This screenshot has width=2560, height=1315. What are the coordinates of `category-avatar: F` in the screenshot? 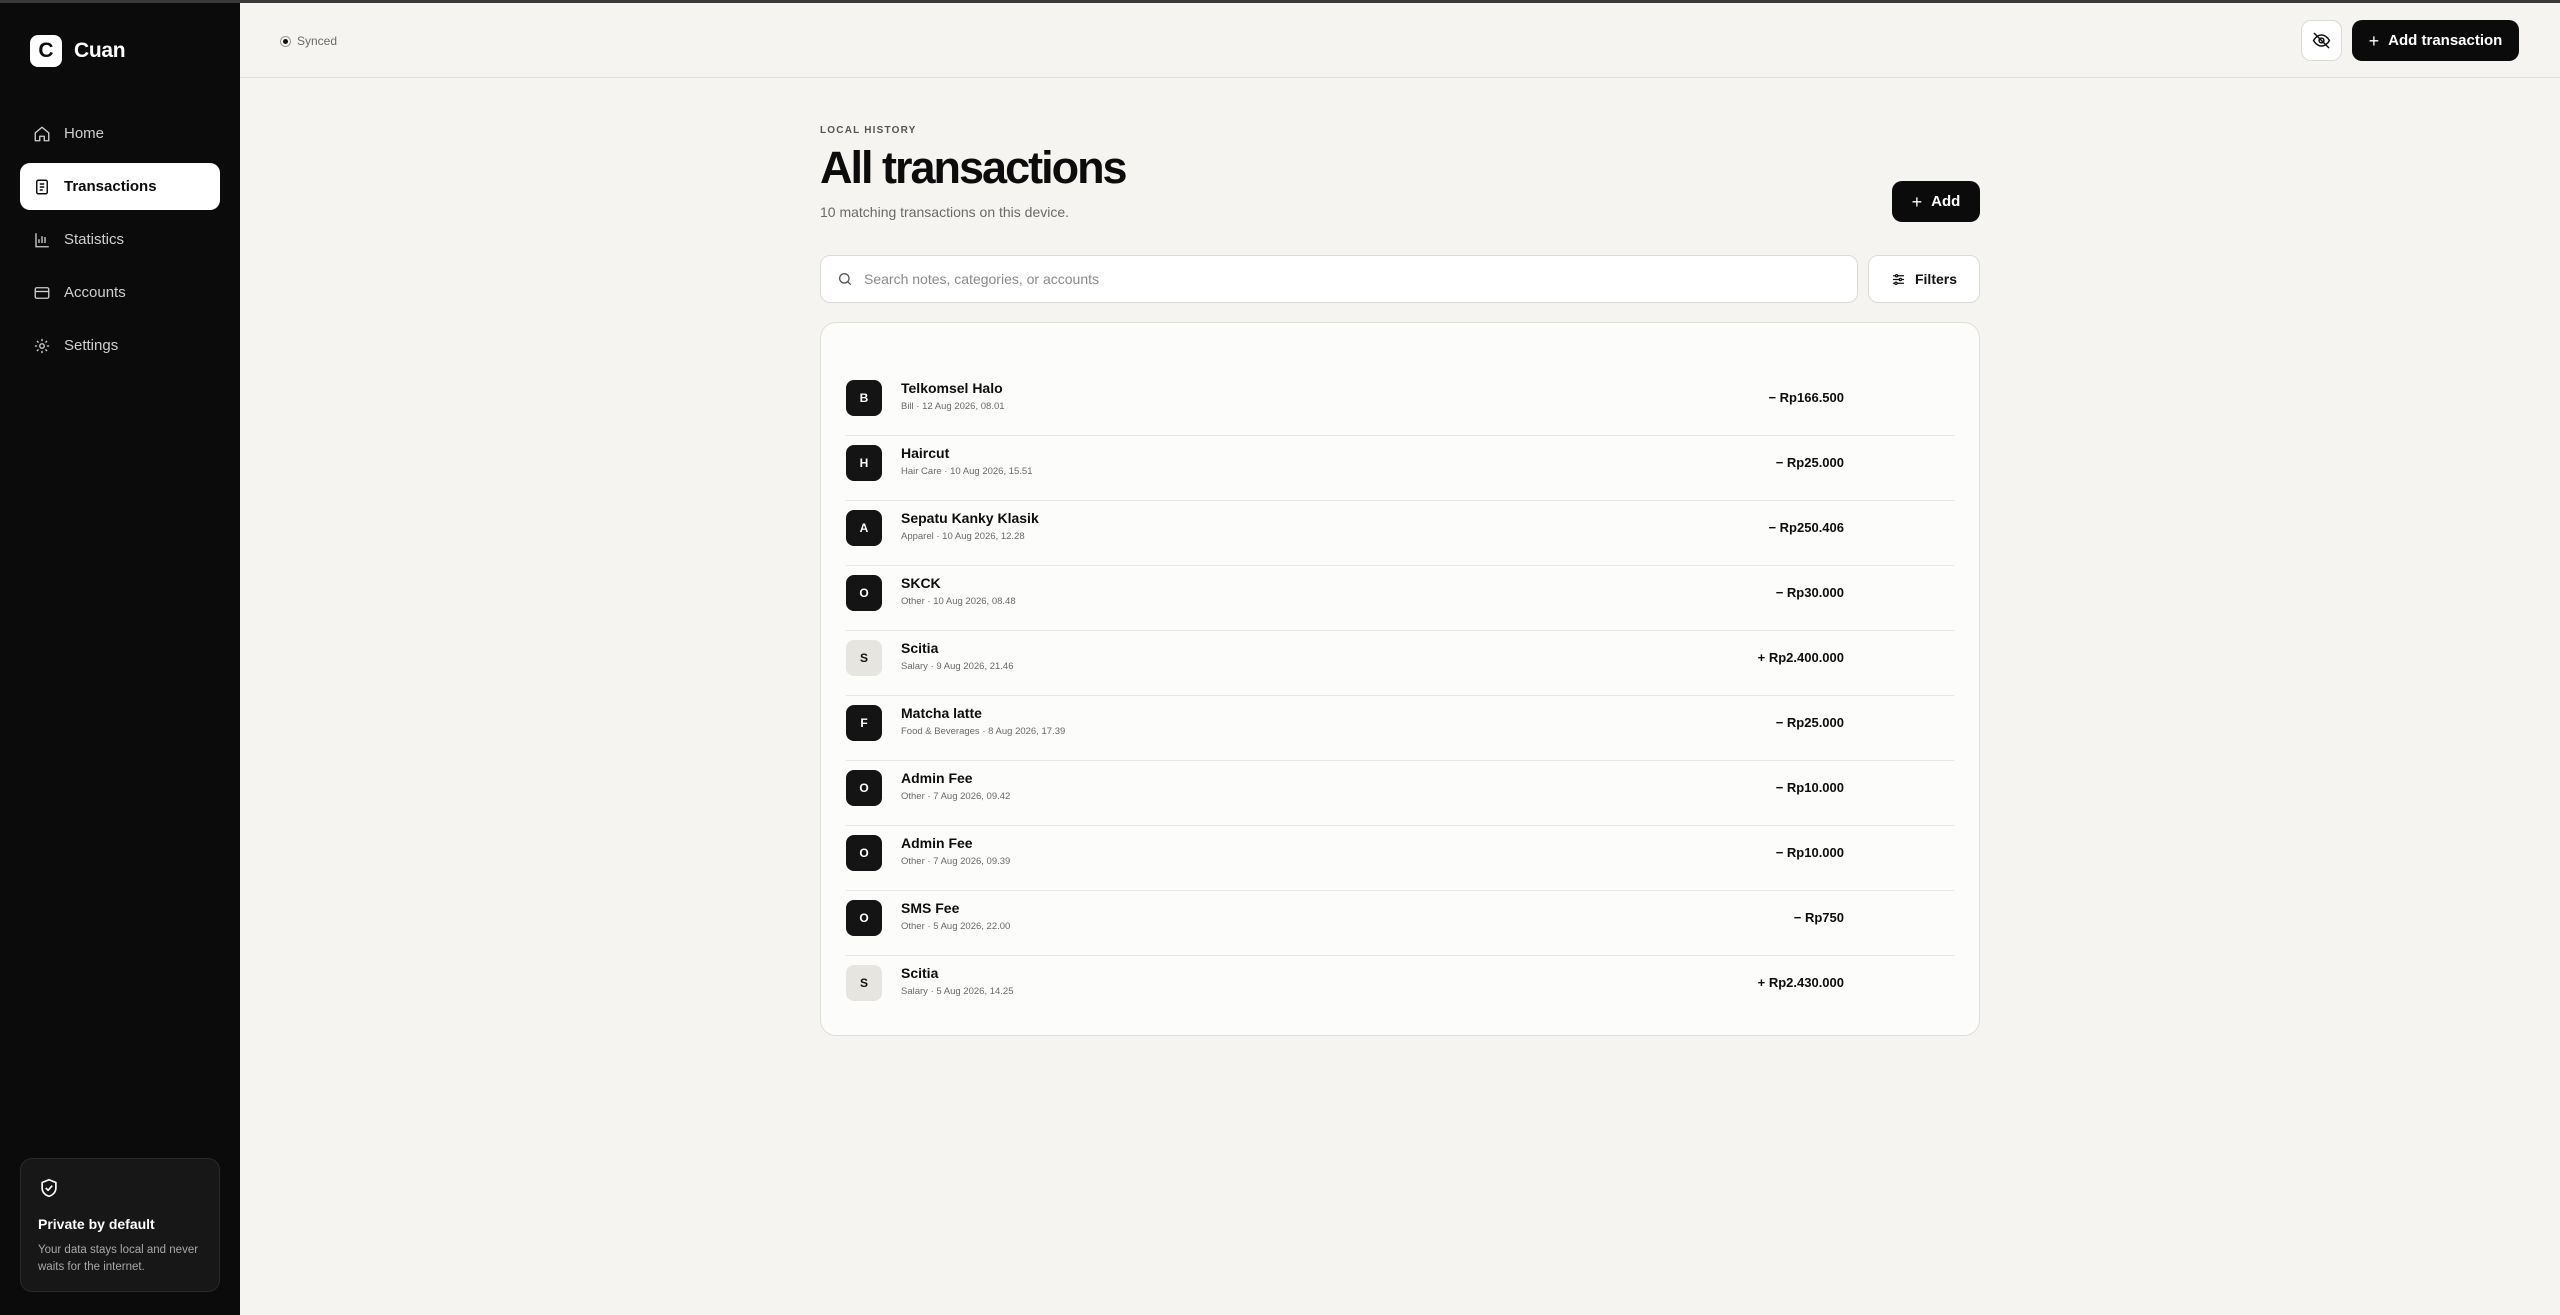 It's located at (864, 723).